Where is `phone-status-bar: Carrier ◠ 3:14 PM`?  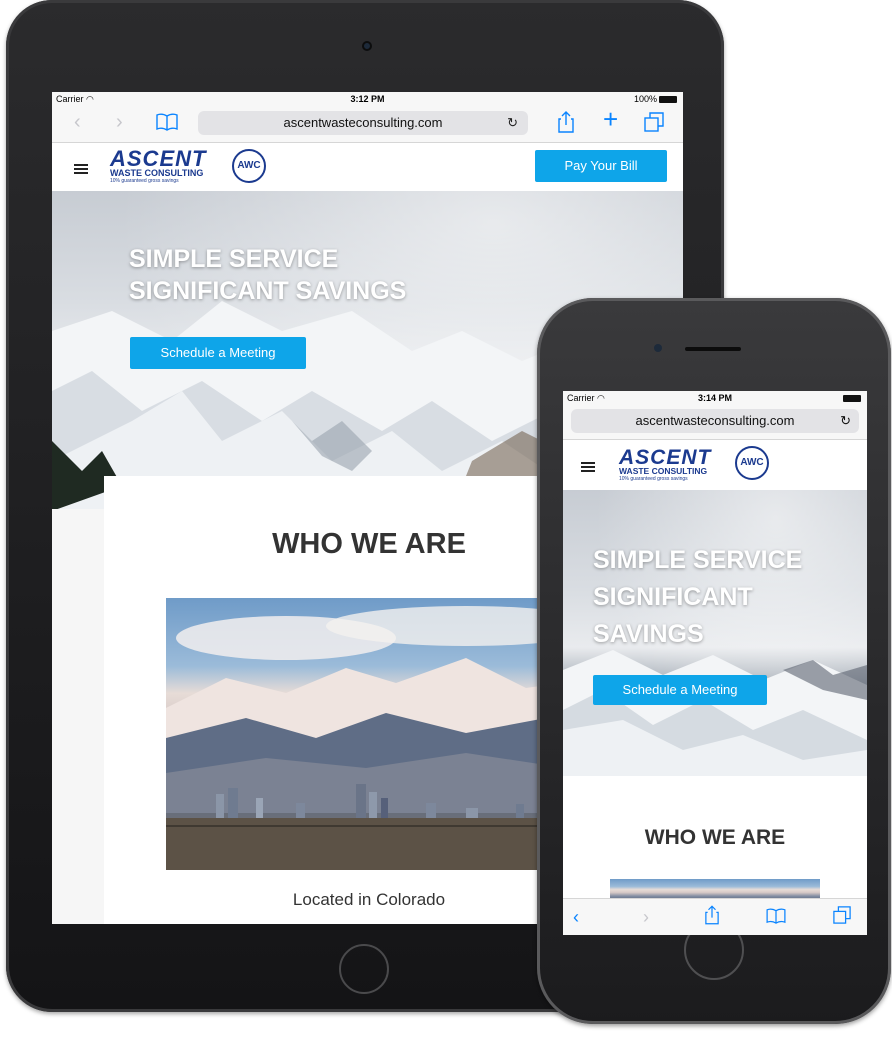 phone-status-bar: Carrier ◠ 3:14 PM is located at coordinates (715, 398).